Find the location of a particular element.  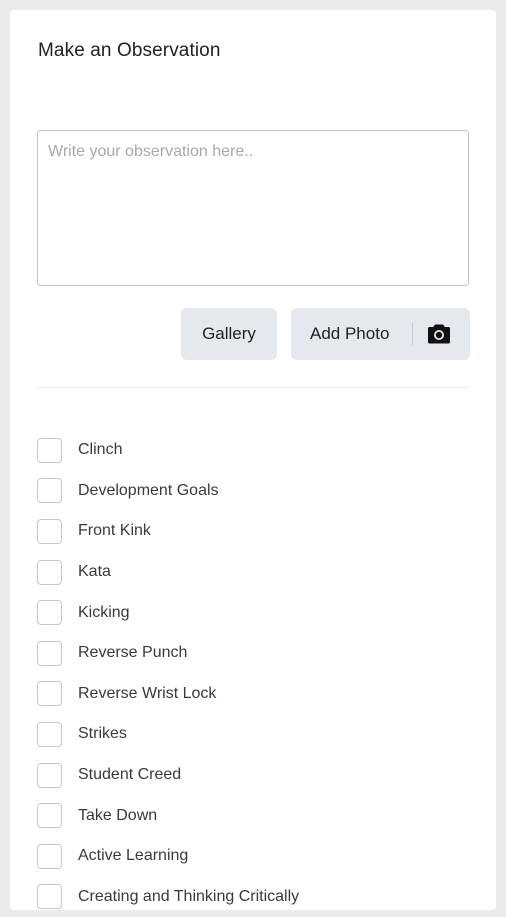

tag-label: Reverse Punch is located at coordinates (133, 653).